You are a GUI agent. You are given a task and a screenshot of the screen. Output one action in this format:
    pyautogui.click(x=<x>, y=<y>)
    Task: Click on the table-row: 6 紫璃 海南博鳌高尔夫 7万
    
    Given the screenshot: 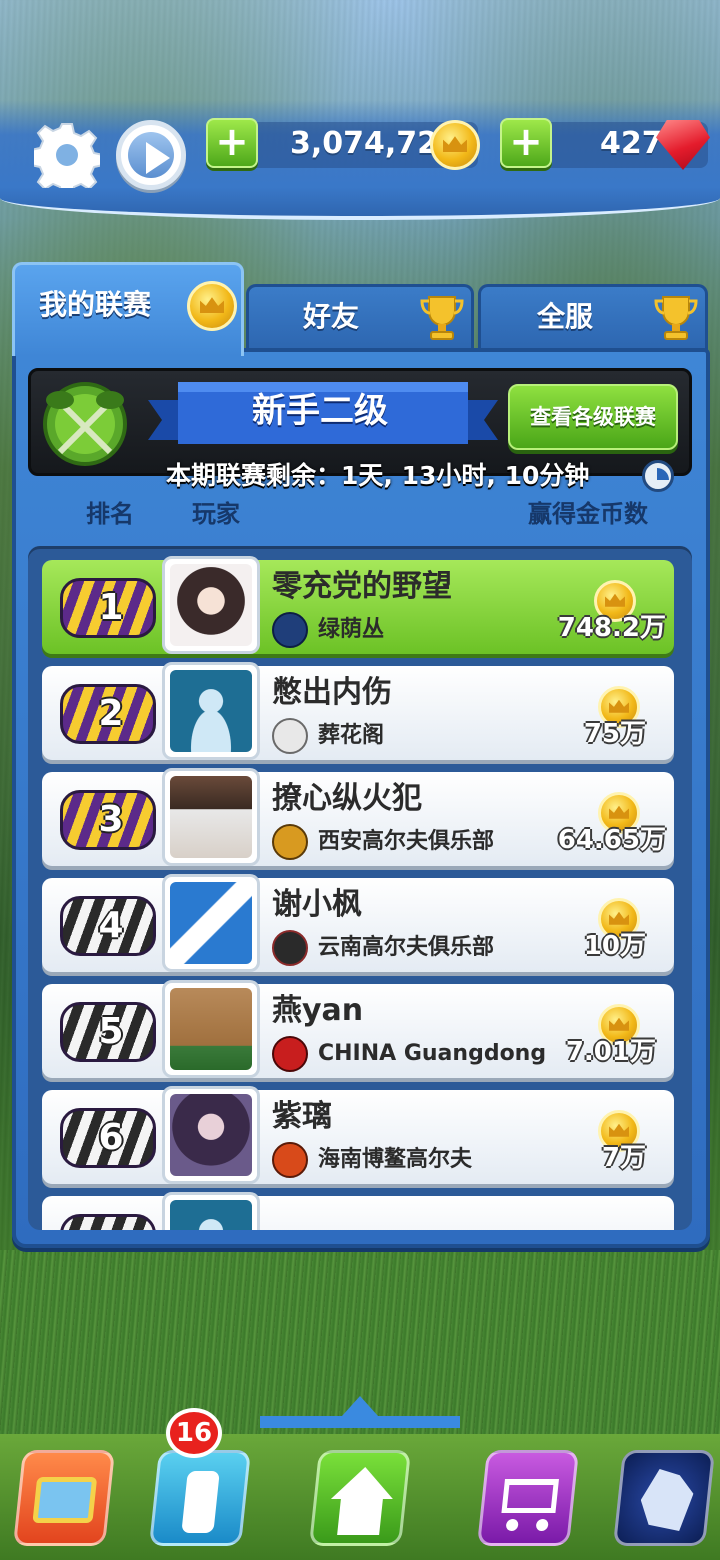 What is the action you would take?
    pyautogui.click(x=358, y=1135)
    